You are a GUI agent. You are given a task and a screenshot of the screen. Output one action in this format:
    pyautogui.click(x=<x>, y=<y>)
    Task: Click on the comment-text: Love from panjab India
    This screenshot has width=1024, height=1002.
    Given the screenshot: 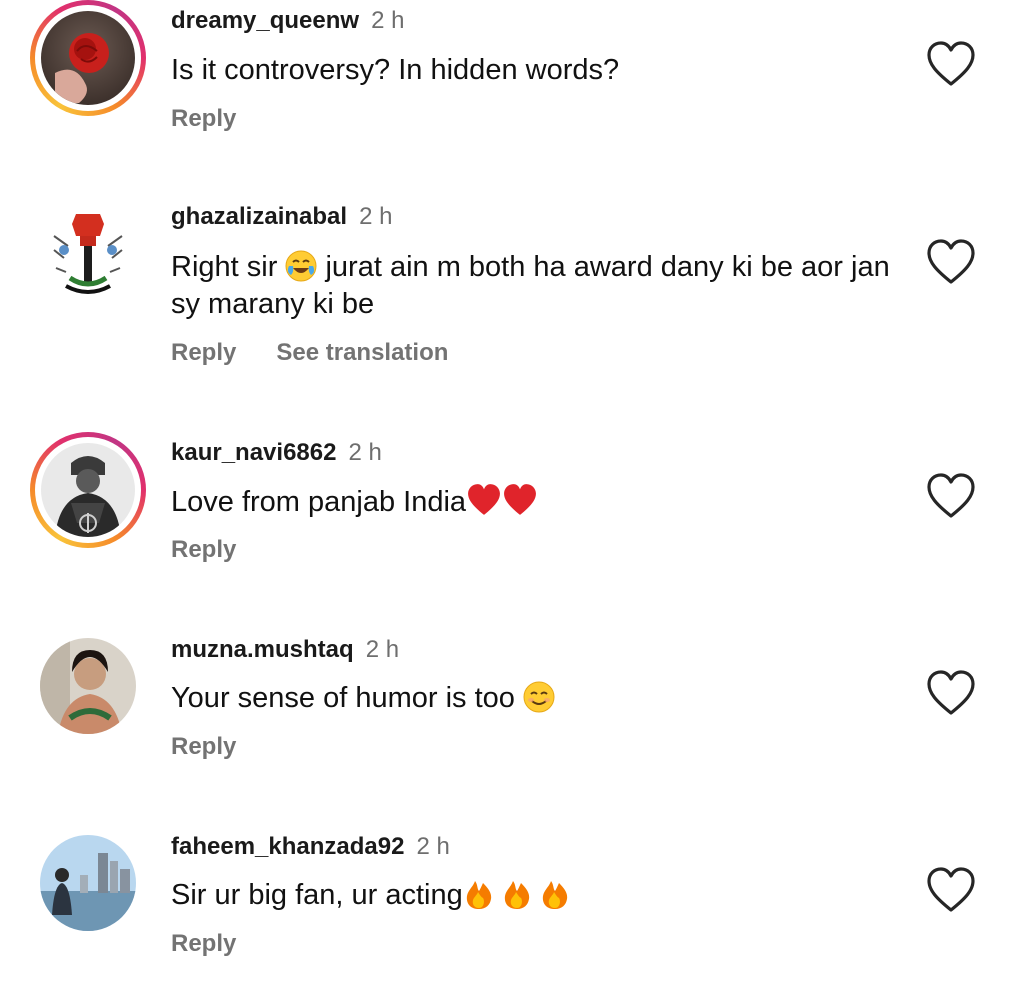 What is the action you would take?
    pyautogui.click(x=531, y=502)
    